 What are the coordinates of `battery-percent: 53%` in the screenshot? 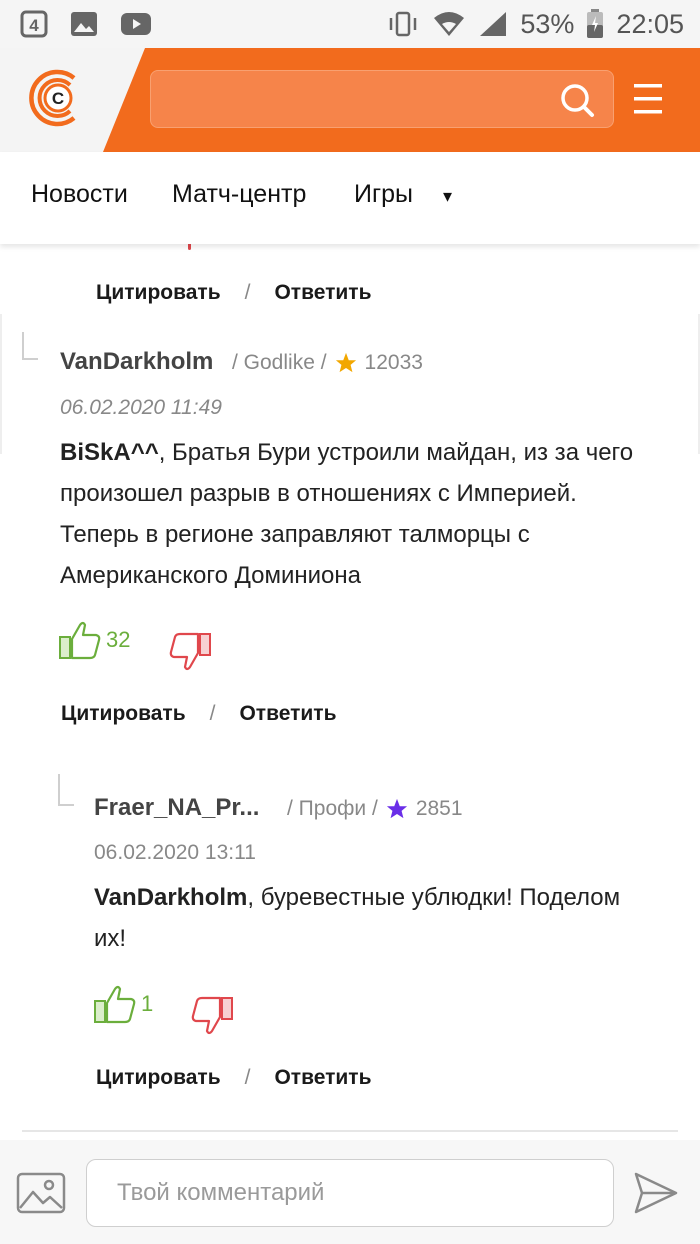 It's located at (547, 23).